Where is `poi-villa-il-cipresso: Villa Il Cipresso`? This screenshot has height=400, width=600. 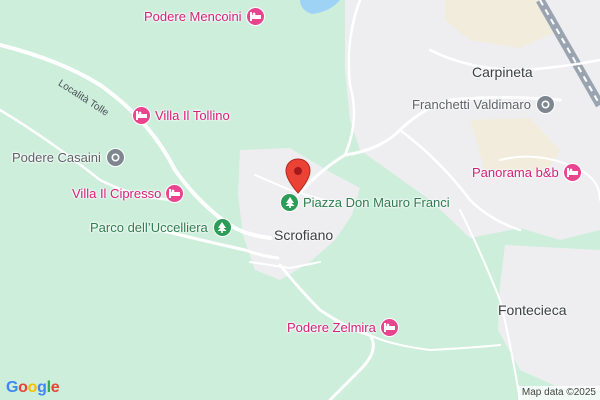 poi-villa-il-cipresso: Villa Il Cipresso is located at coordinates (128, 193).